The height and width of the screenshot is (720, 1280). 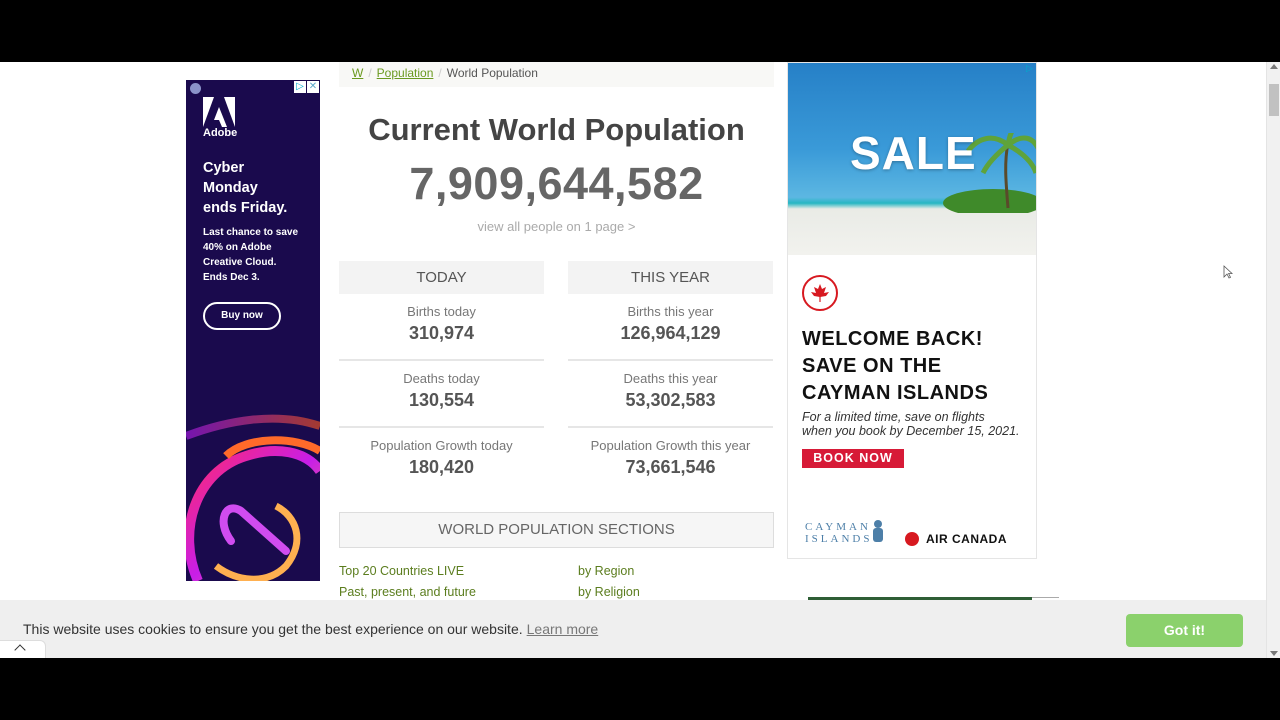 What do you see at coordinates (1274, 653) in the screenshot?
I see `scroll-down-arrow-icon` at bounding box center [1274, 653].